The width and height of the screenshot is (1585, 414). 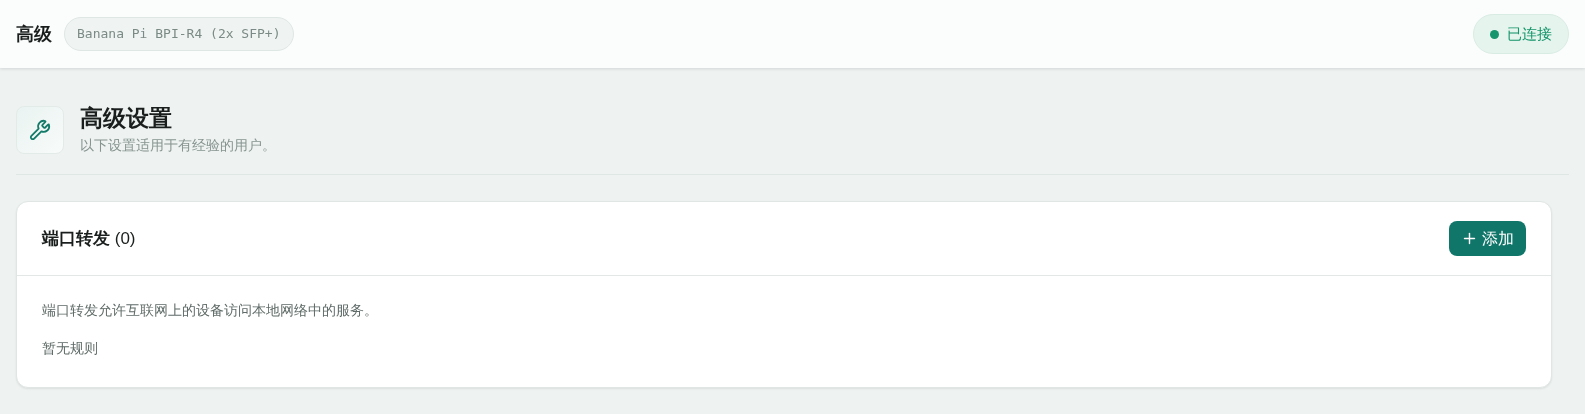 What do you see at coordinates (126, 118) in the screenshot?
I see `section-title: 高级设置` at bounding box center [126, 118].